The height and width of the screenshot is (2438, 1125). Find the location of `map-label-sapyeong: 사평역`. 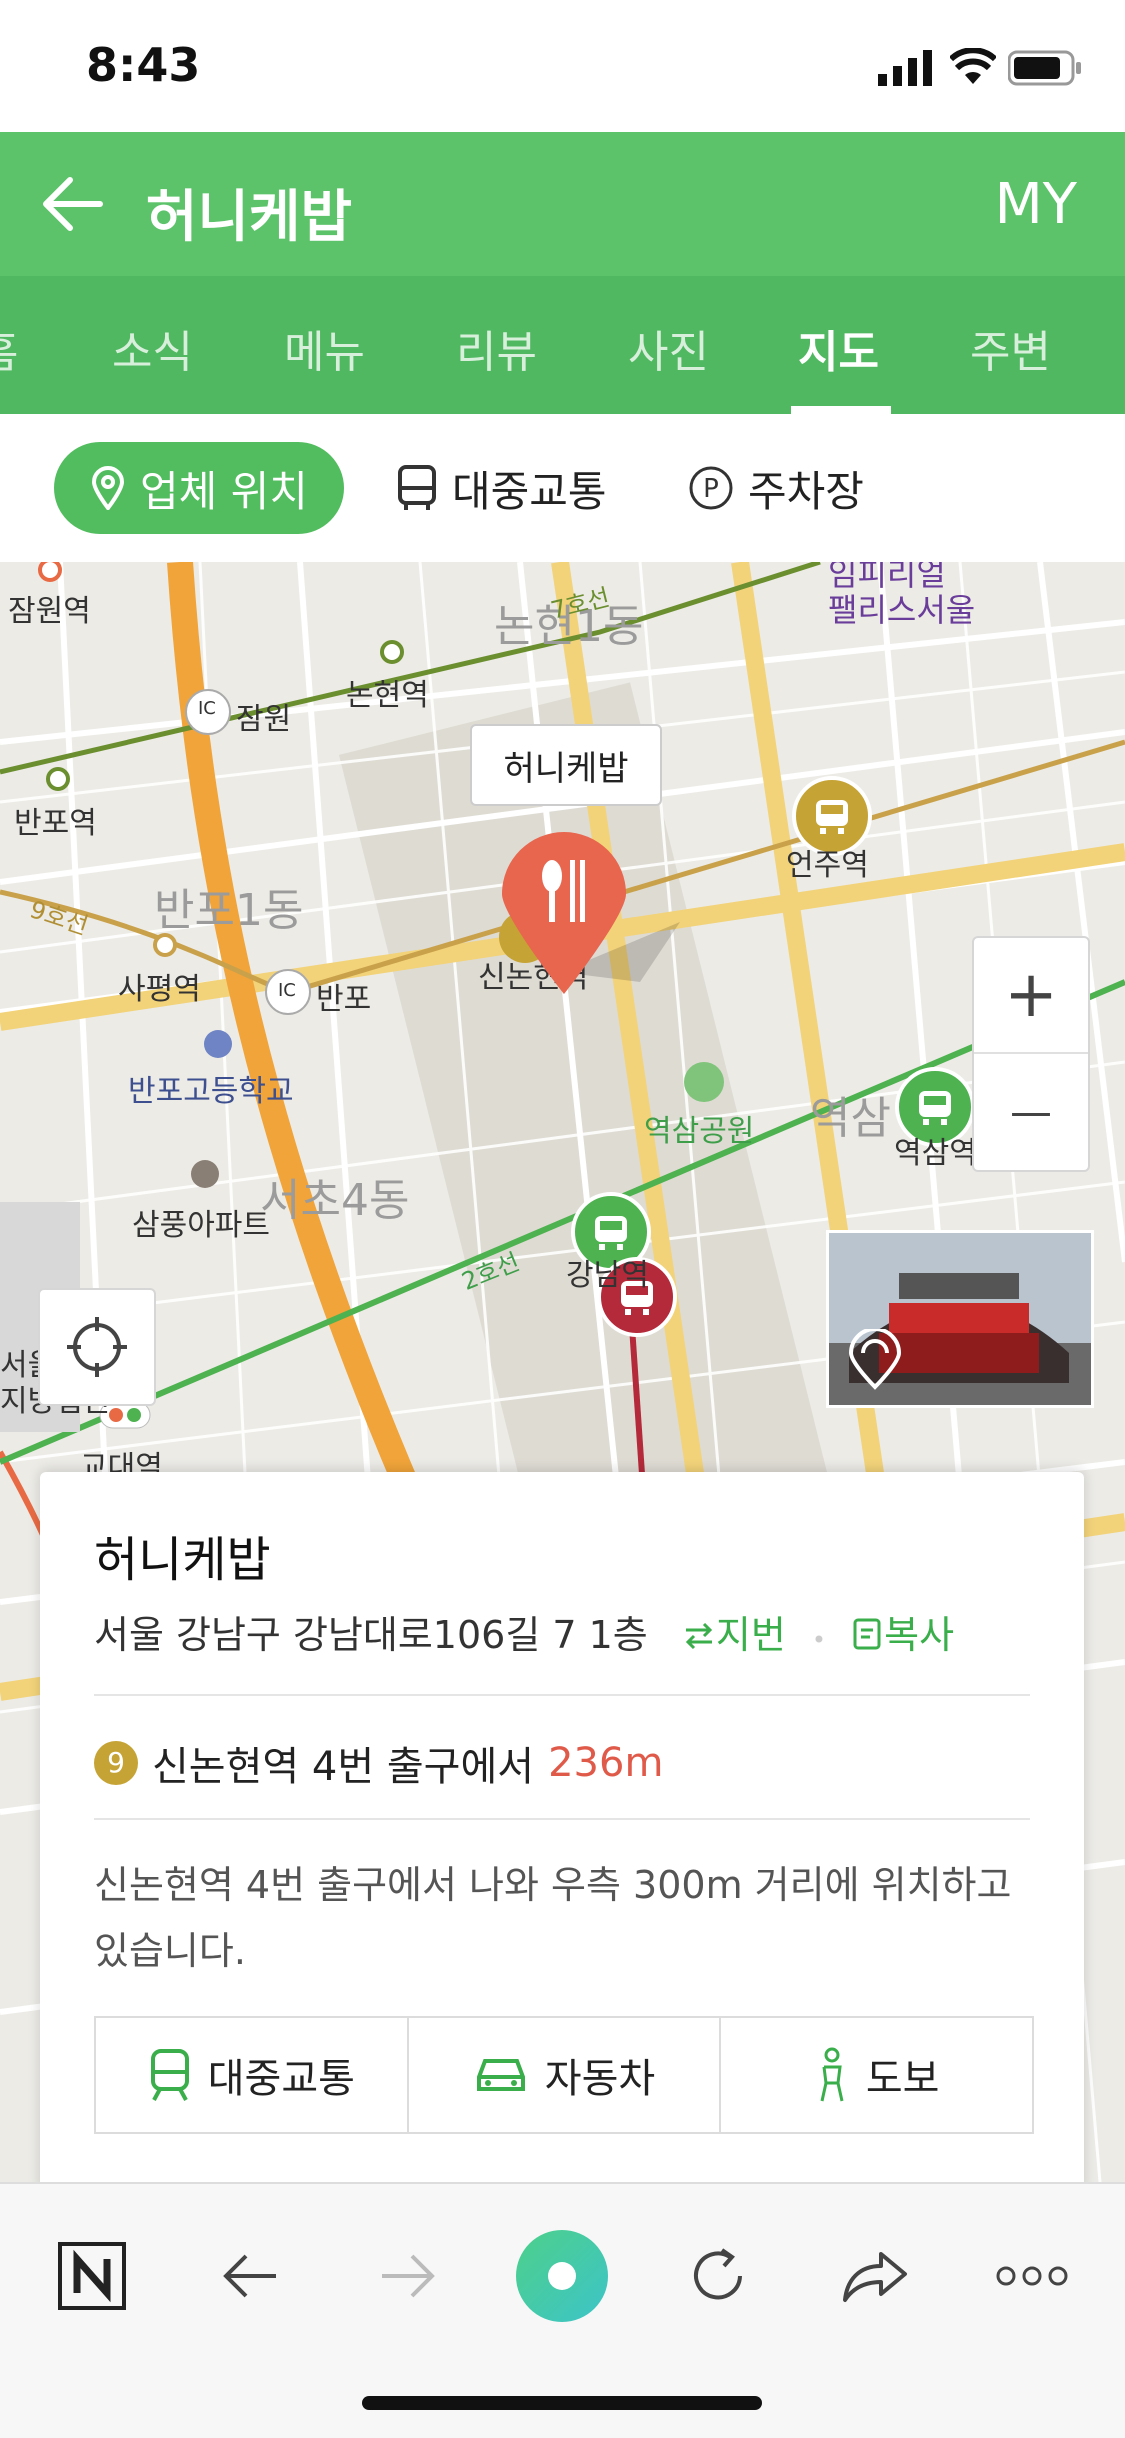

map-label-sapyeong: 사평역 is located at coordinates (159, 989).